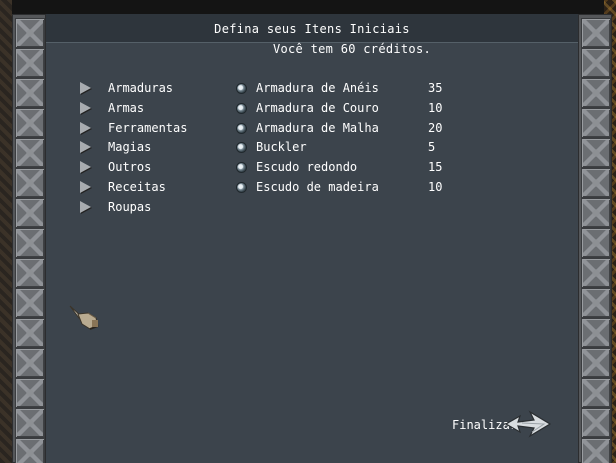  I want to click on item-row: Escudo redondo, so click(296, 167).